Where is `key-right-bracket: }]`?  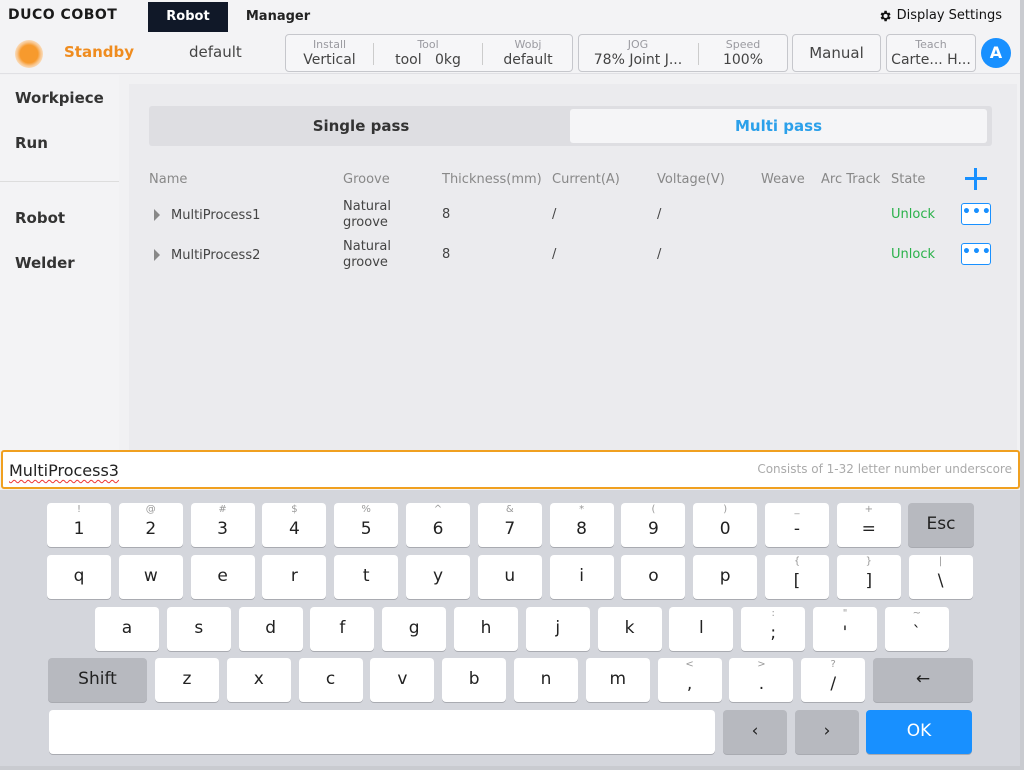 key-right-bracket: }] is located at coordinates (868, 577).